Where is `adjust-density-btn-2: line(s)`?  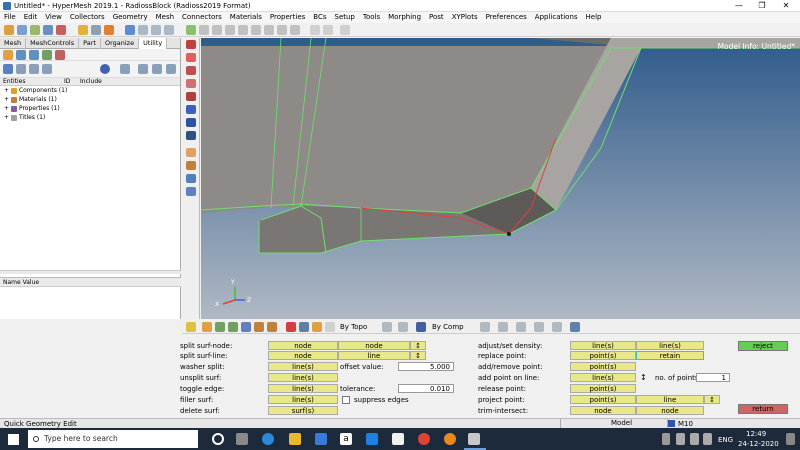 adjust-density-btn-2: line(s) is located at coordinates (670, 345).